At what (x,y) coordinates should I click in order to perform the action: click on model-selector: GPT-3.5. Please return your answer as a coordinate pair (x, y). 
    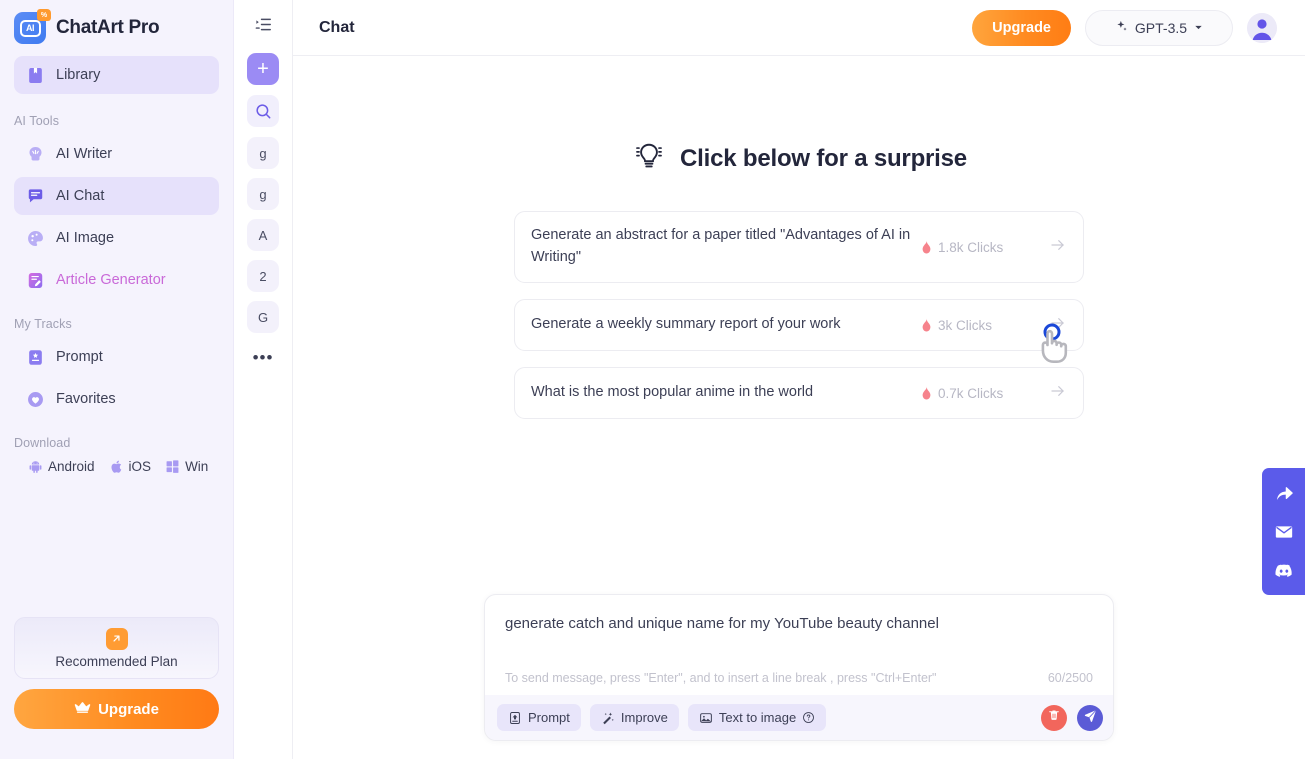
    Looking at the image, I should click on (1159, 27).